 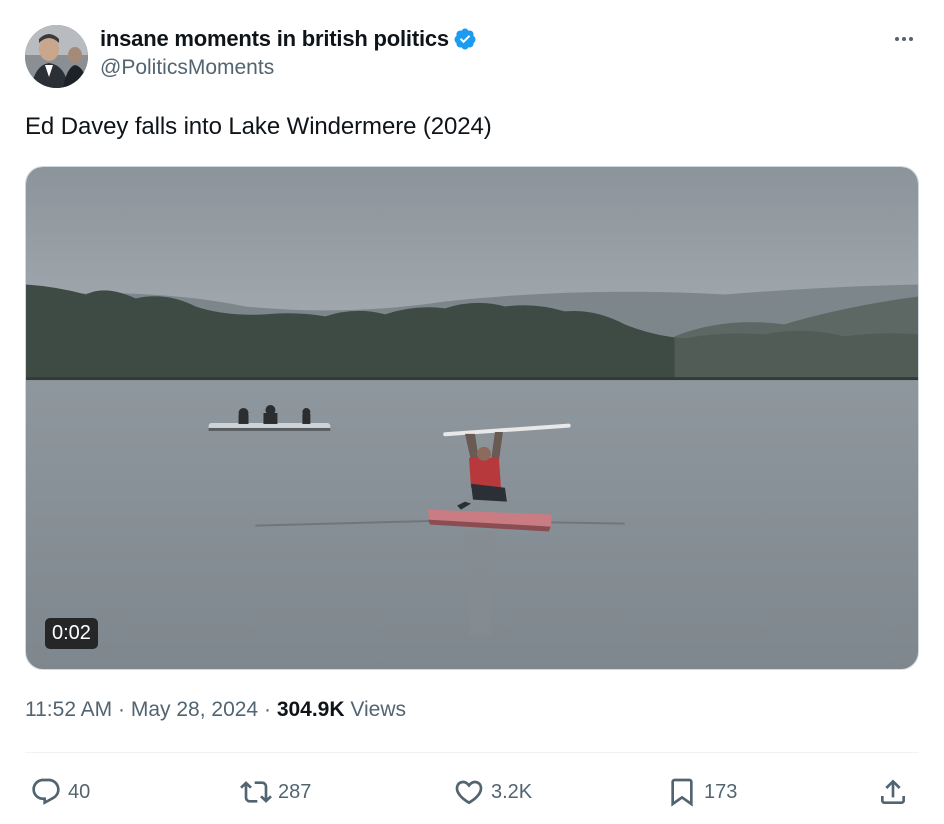 What do you see at coordinates (378, 709) in the screenshot?
I see `views-label: Views` at bounding box center [378, 709].